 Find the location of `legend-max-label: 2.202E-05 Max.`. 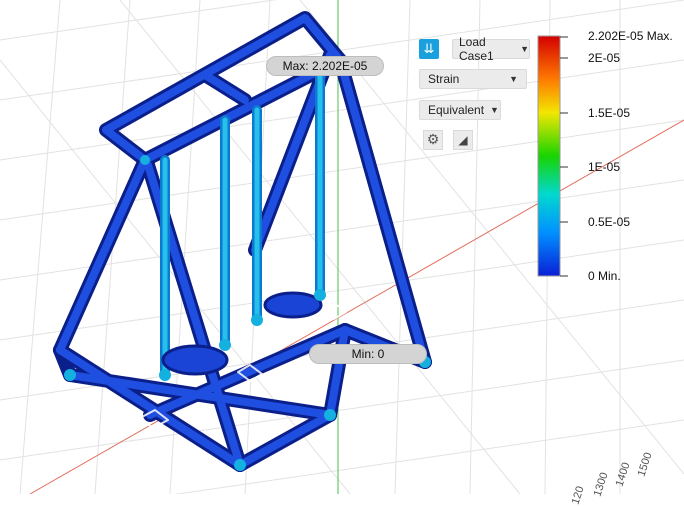

legend-max-label: 2.202E-05 Max. is located at coordinates (630, 36).